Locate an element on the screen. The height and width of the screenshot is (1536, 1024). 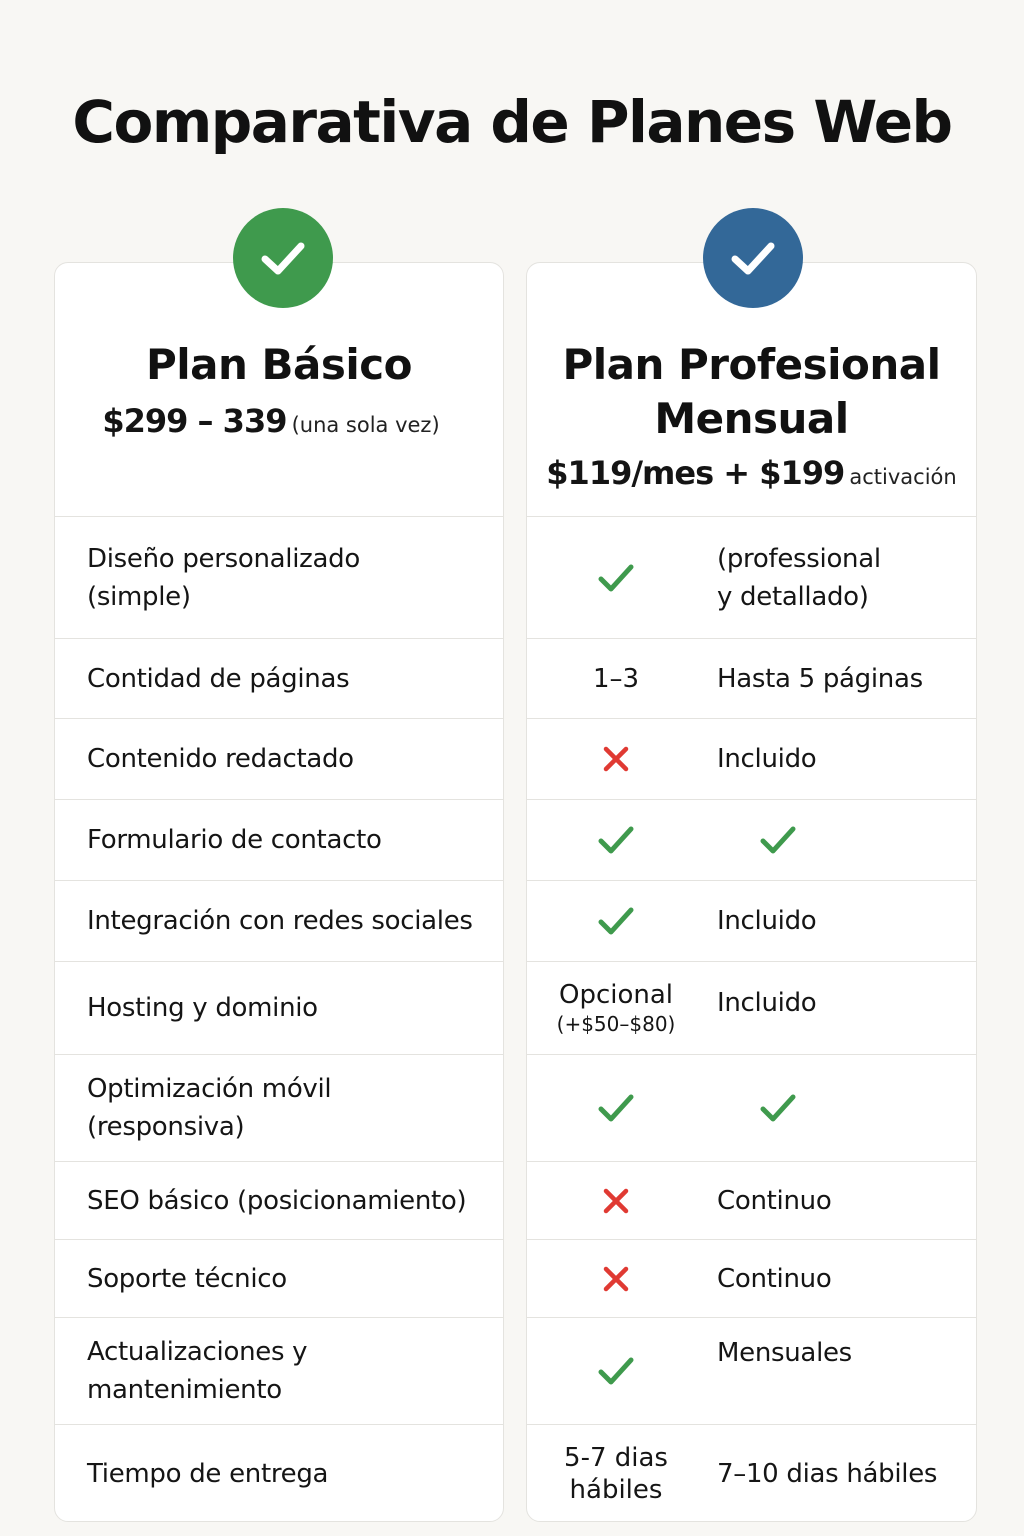
feature-value-row: (professional y detallado) is located at coordinates (751, 578).